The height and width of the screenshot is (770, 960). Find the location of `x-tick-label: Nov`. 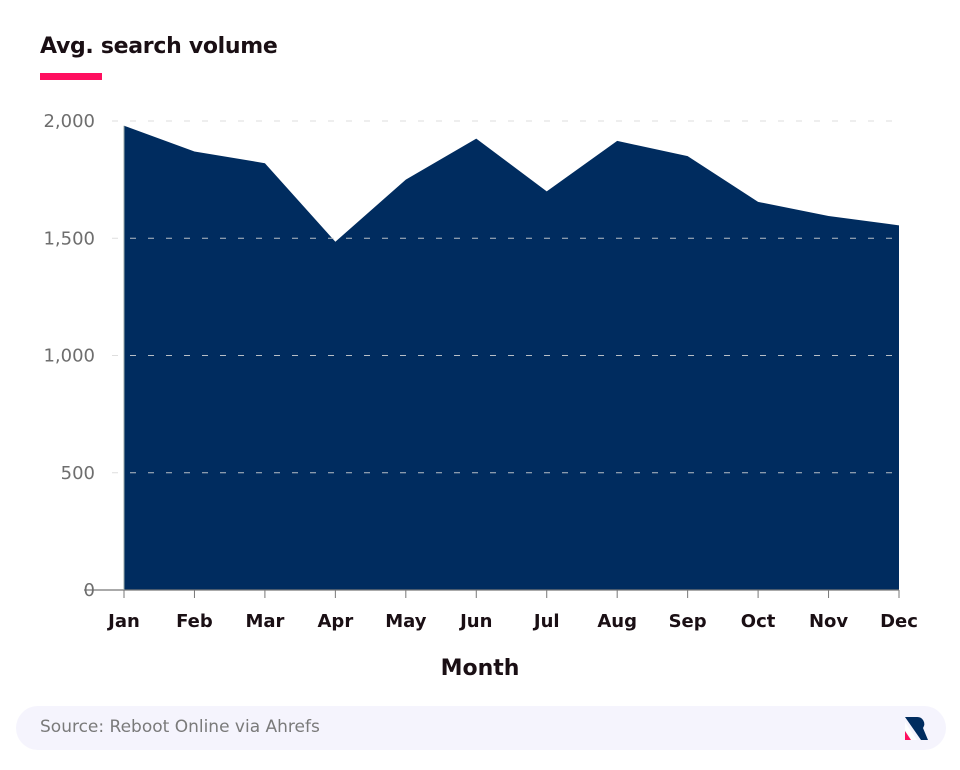

x-tick-label: Nov is located at coordinates (828, 621).